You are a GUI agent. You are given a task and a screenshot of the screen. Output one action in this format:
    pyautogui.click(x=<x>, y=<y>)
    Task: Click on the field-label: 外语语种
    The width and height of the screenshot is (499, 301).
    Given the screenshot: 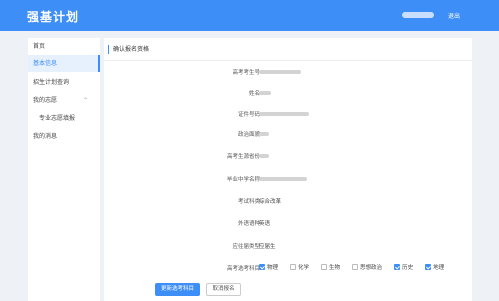 What is the action you would take?
    pyautogui.click(x=248, y=224)
    